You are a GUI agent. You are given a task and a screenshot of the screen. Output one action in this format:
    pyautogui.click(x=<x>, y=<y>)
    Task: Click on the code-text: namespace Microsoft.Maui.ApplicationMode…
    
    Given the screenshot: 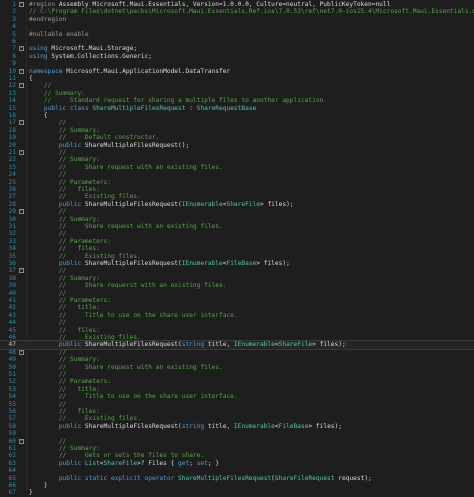 What is the action you would take?
    pyautogui.click(x=130, y=71)
    